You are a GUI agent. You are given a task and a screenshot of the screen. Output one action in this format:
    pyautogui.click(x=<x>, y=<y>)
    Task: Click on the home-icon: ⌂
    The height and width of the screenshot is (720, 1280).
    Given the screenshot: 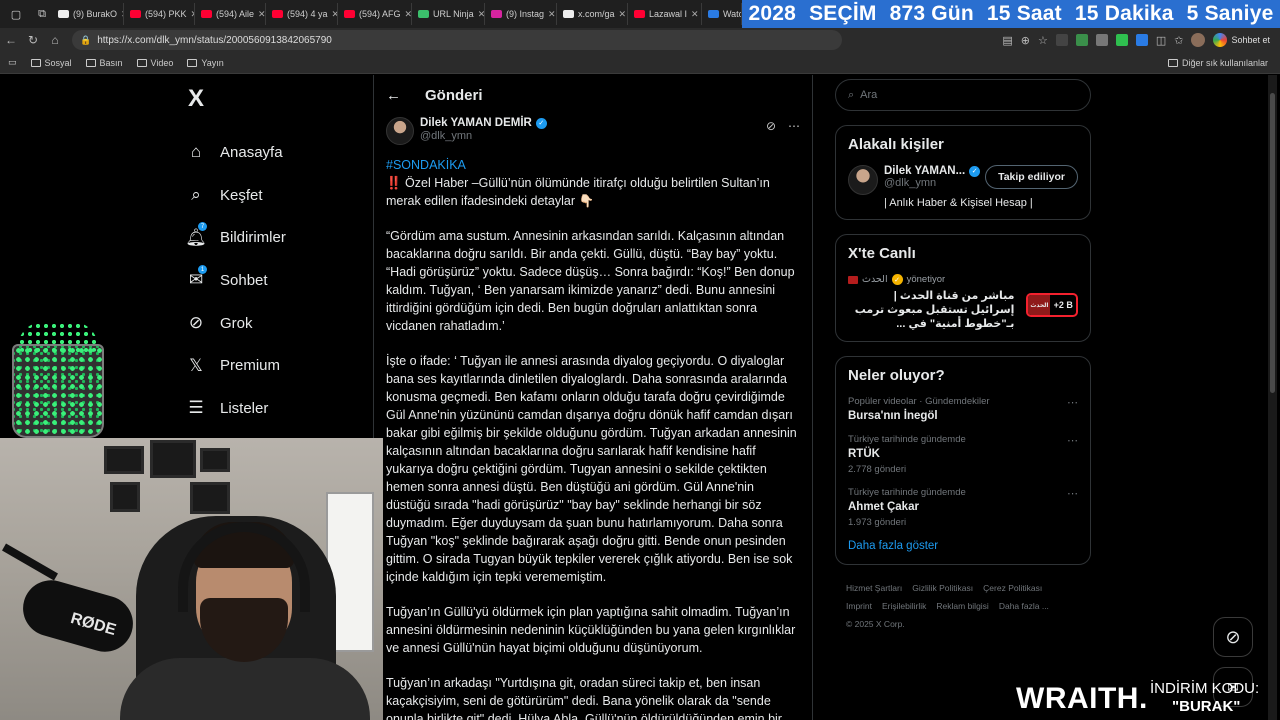 What is the action you would take?
    pyautogui.click(x=55, y=40)
    